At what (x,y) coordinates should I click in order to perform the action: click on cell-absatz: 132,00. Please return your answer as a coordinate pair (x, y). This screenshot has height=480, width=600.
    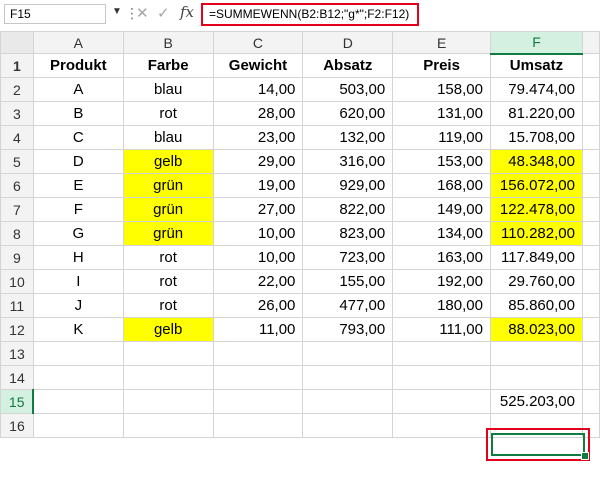
    Looking at the image, I should click on (348, 137).